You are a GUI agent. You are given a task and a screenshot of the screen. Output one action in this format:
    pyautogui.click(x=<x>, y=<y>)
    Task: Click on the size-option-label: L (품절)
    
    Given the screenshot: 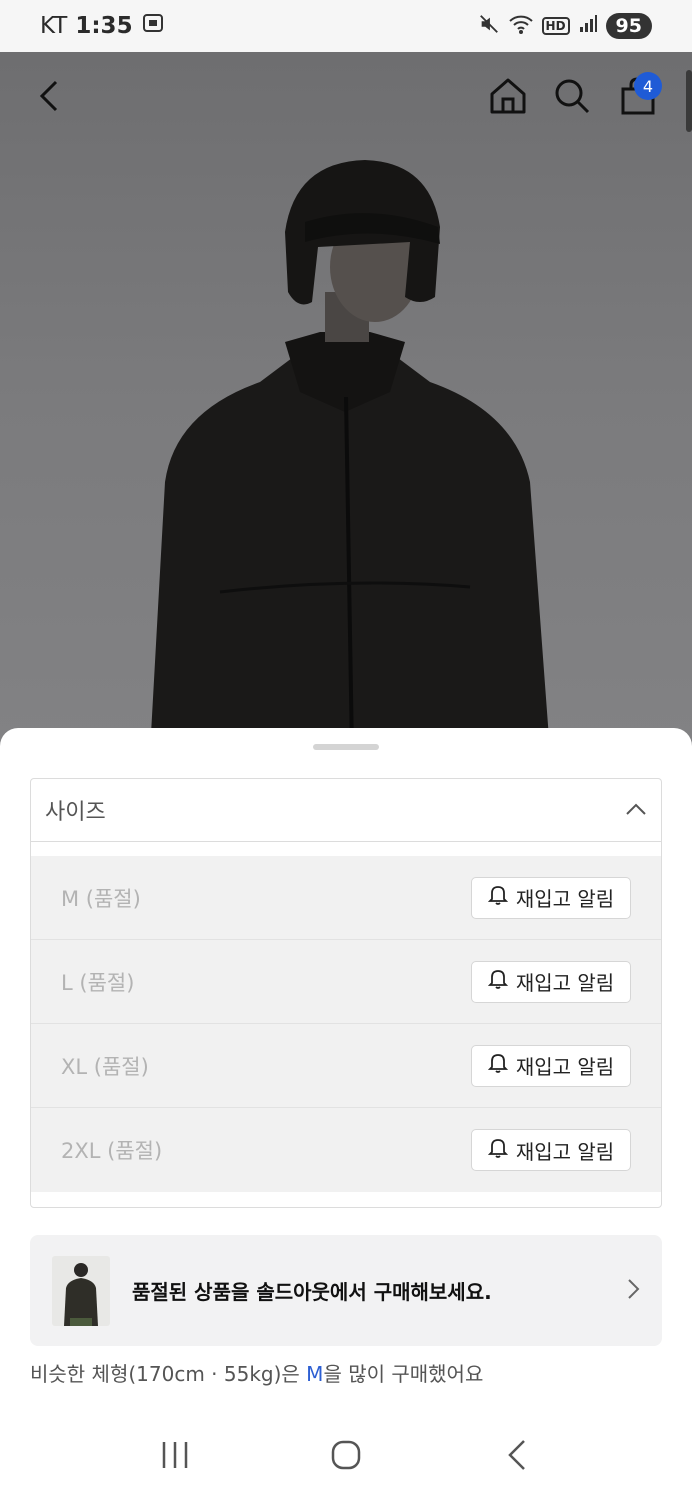 What is the action you would take?
    pyautogui.click(x=98, y=982)
    